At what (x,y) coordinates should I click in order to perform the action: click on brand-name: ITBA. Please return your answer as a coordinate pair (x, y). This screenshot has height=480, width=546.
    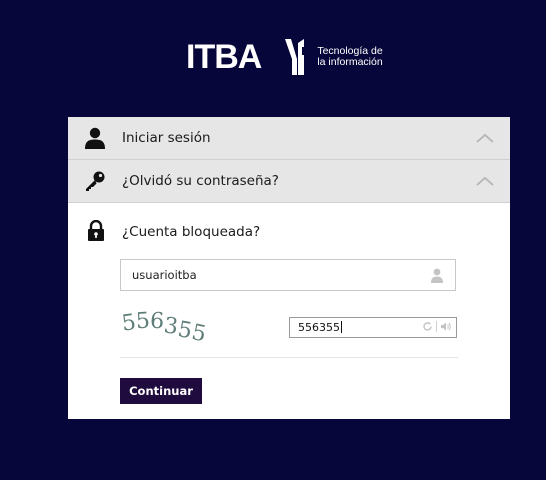
    Looking at the image, I should click on (224, 57).